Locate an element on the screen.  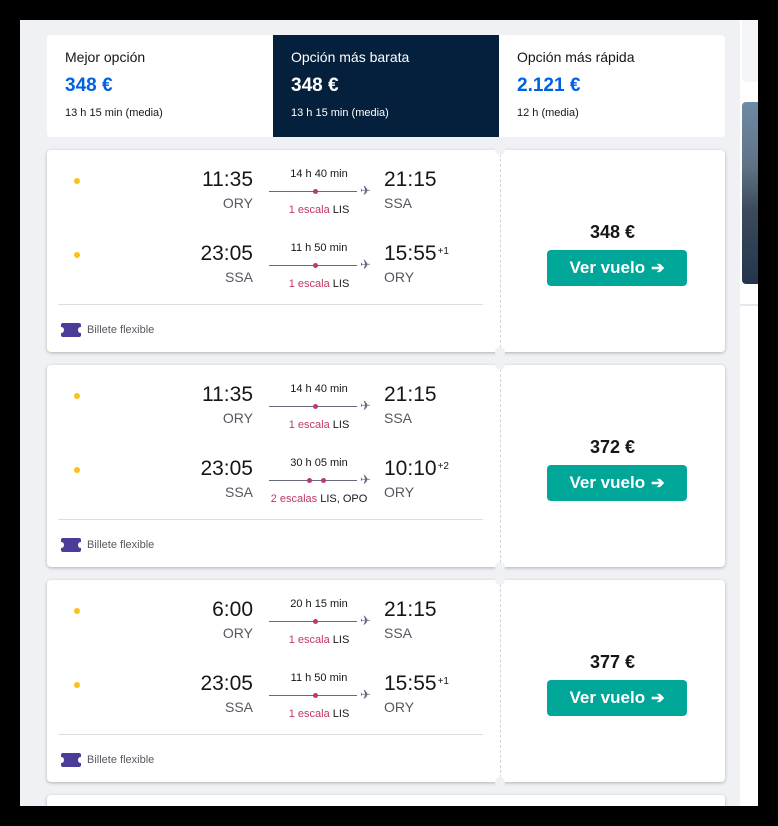
price-label: 372 € is located at coordinates (612, 447).